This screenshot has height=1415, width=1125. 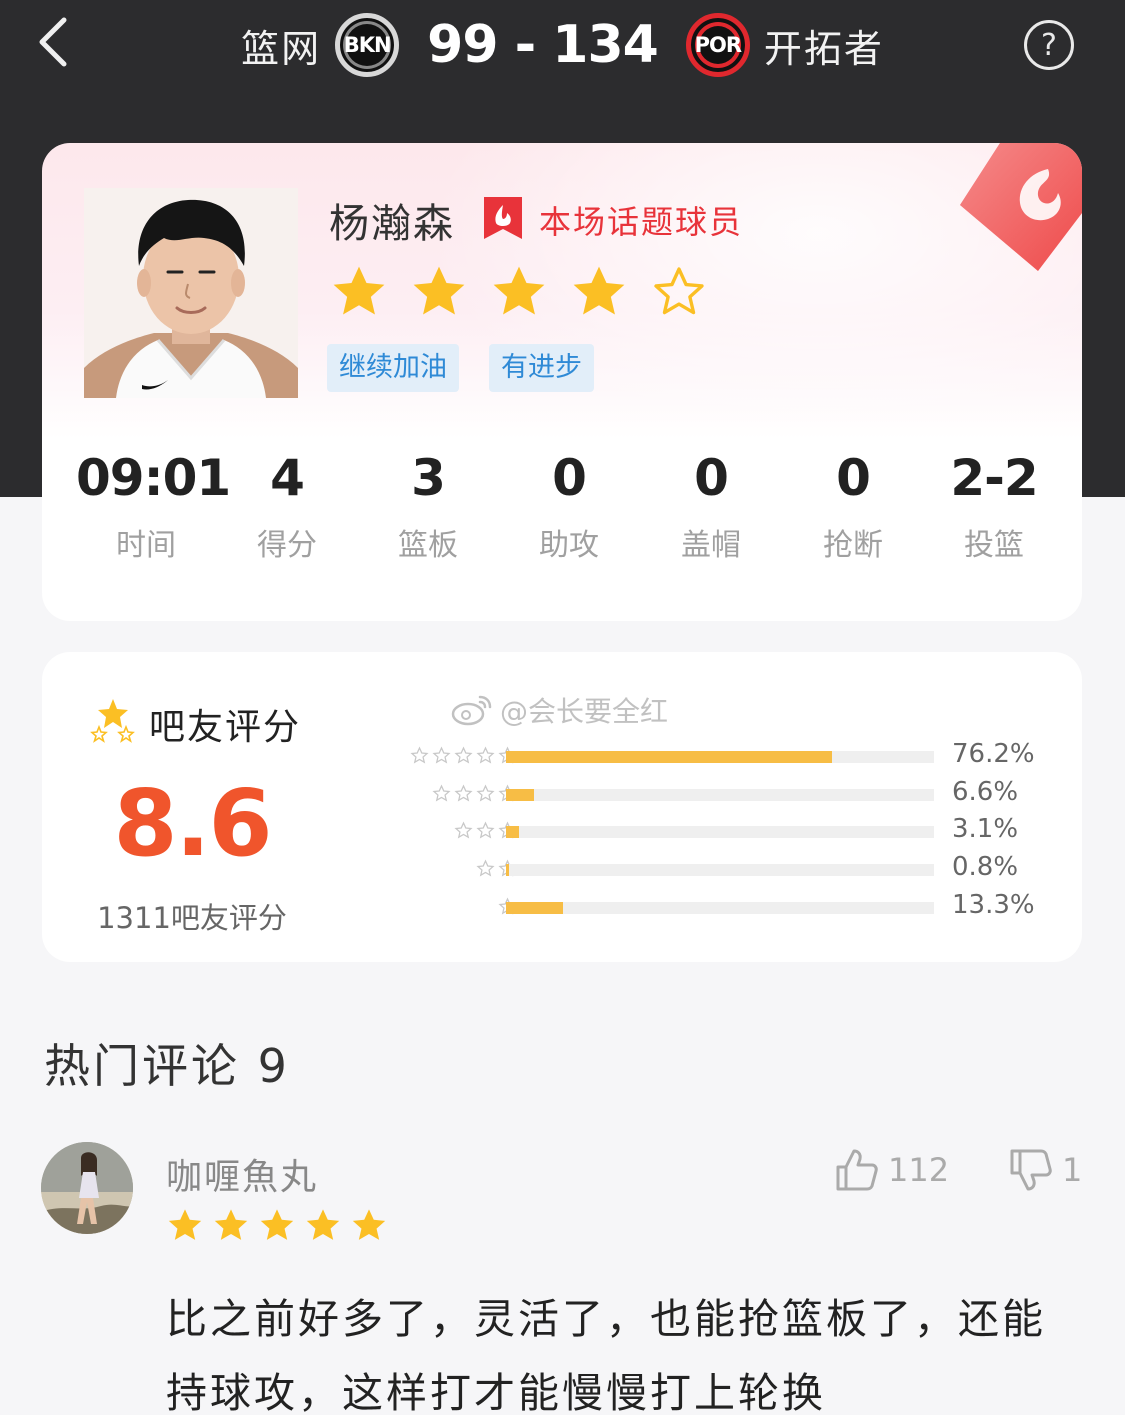 I want to click on dislike-button: 1, so click(x=1045, y=1170).